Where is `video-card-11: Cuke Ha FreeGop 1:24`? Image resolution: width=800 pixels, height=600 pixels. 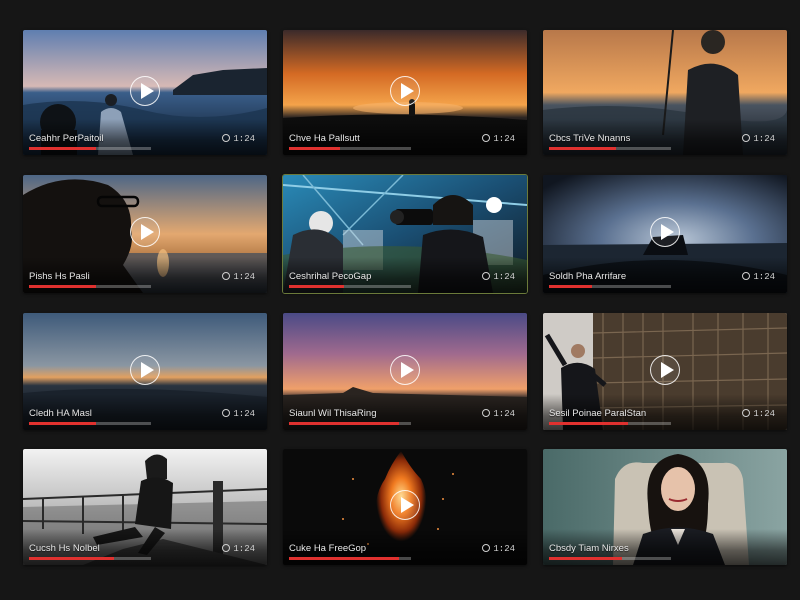
video-card-11: Cuke Ha FreeGop 1:24 is located at coordinates (405, 507).